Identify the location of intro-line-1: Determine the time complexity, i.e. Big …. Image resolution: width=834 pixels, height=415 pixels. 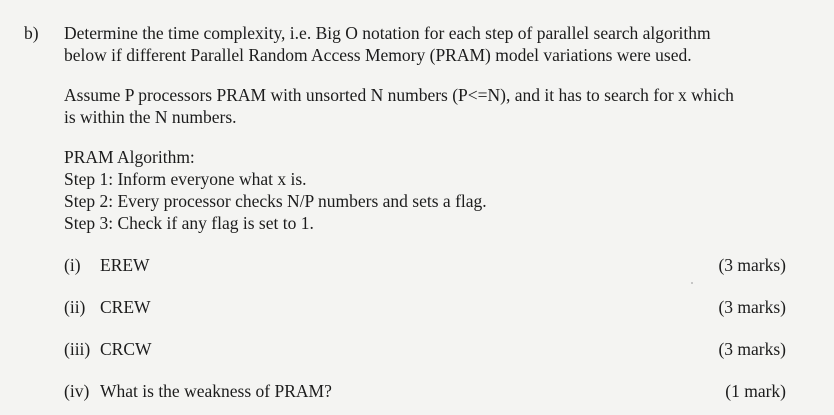
(387, 33).